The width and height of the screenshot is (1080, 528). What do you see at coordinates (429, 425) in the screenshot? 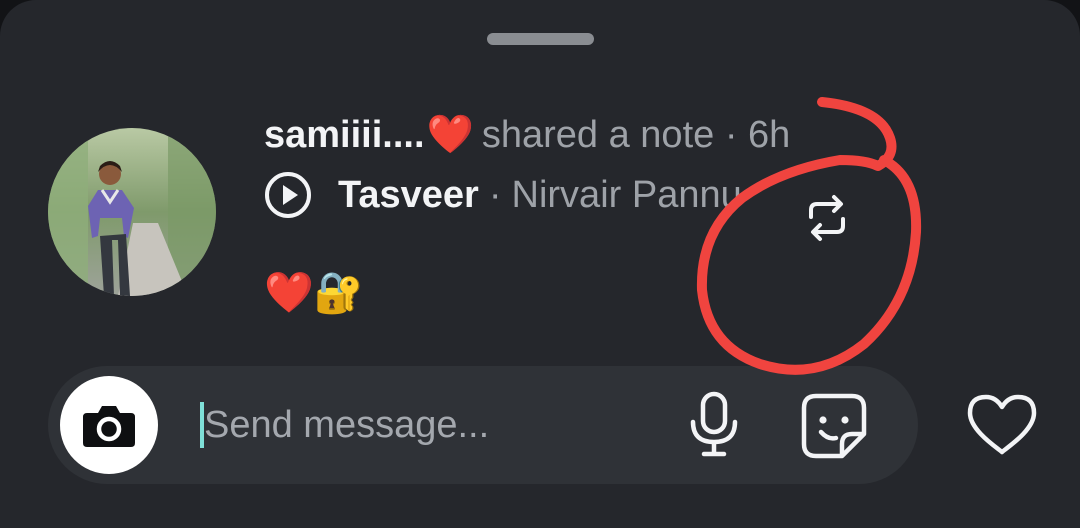
I see `message-input` at bounding box center [429, 425].